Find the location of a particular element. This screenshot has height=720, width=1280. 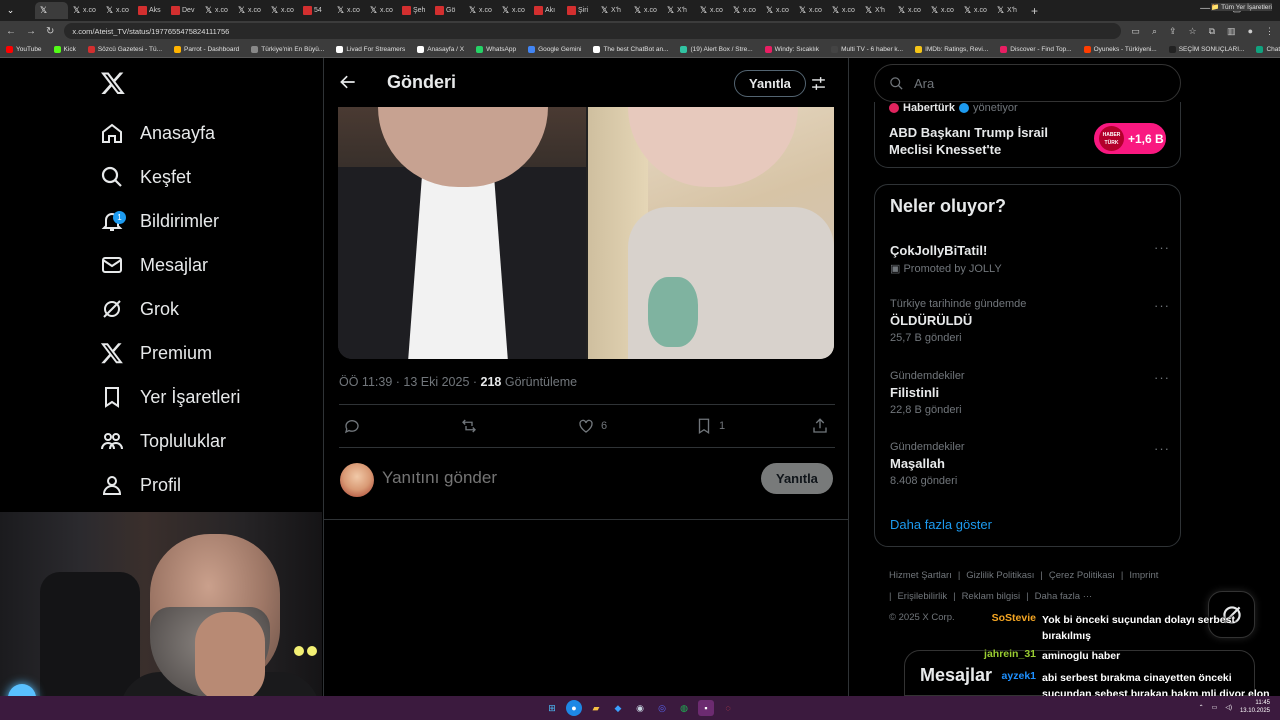

browser-tab: Gö is located at coordinates (447, 10).